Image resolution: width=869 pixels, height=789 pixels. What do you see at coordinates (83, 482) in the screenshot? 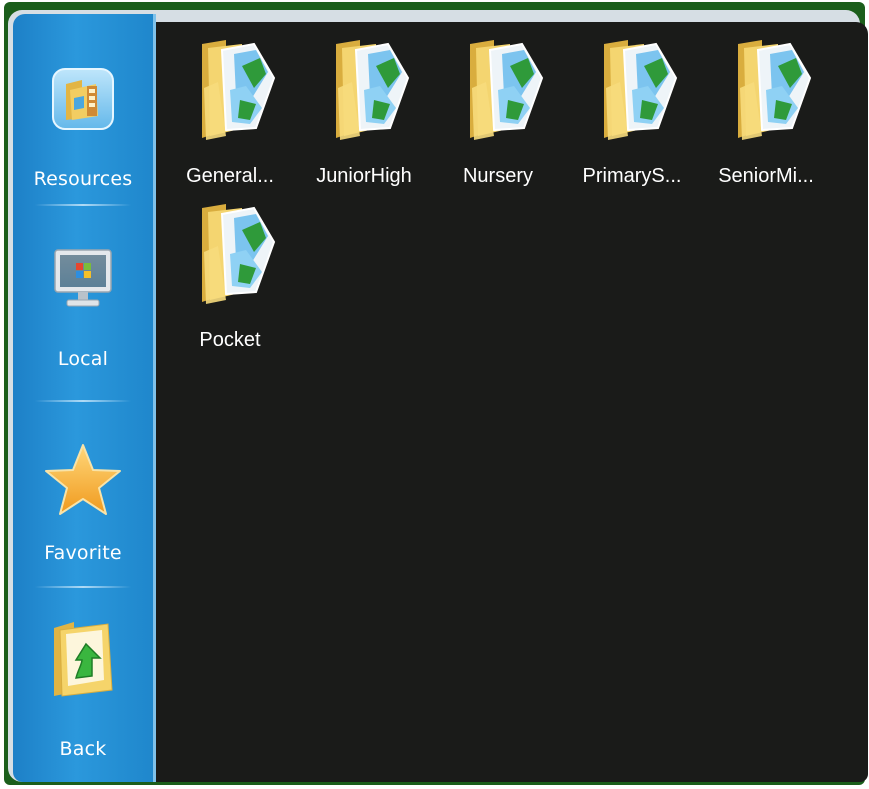
I see `star-icon` at bounding box center [83, 482].